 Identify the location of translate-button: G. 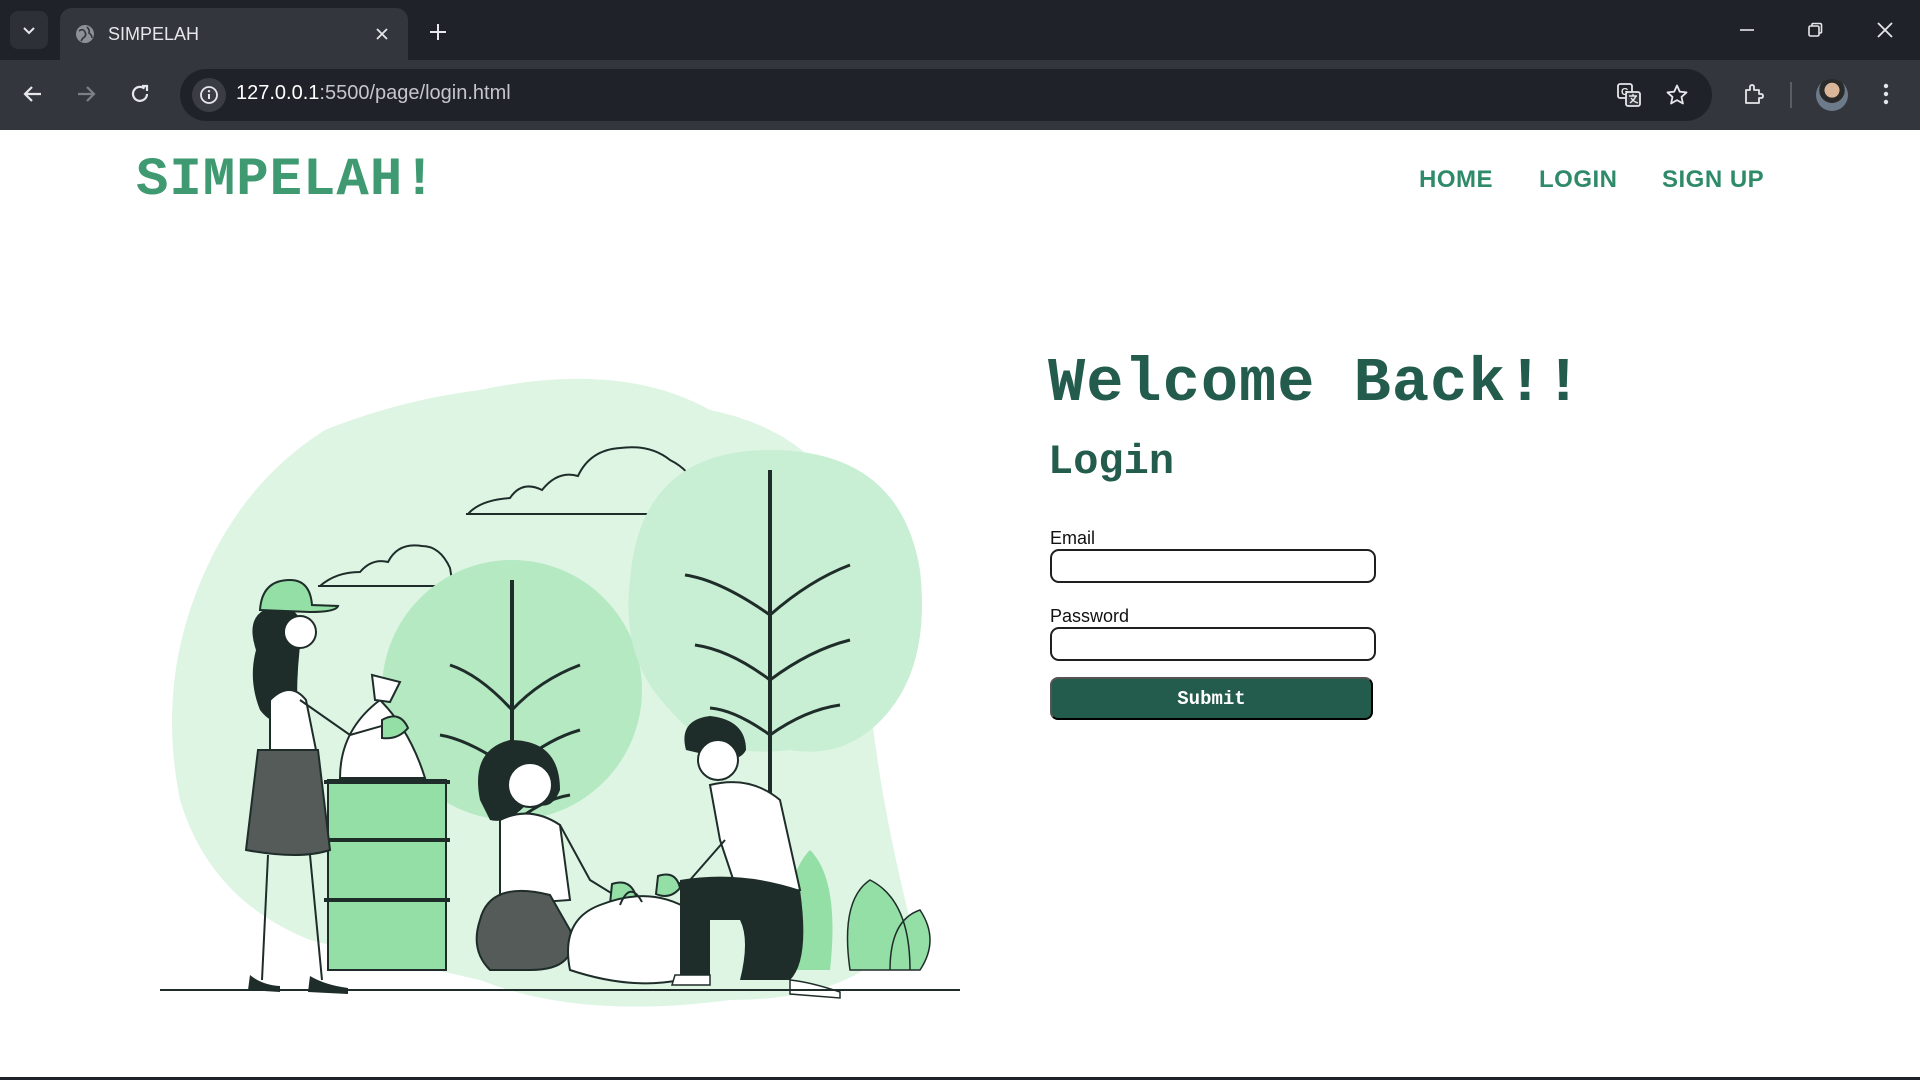
(1629, 95).